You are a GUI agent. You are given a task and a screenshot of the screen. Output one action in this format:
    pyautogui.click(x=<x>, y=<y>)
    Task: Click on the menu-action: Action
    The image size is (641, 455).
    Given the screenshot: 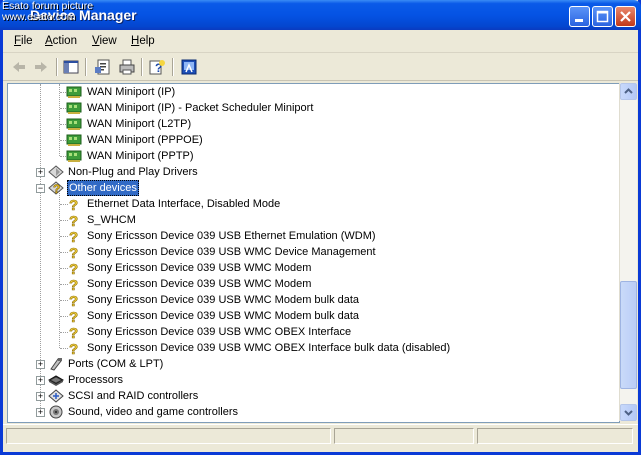 What is the action you would take?
    pyautogui.click(x=61, y=41)
    